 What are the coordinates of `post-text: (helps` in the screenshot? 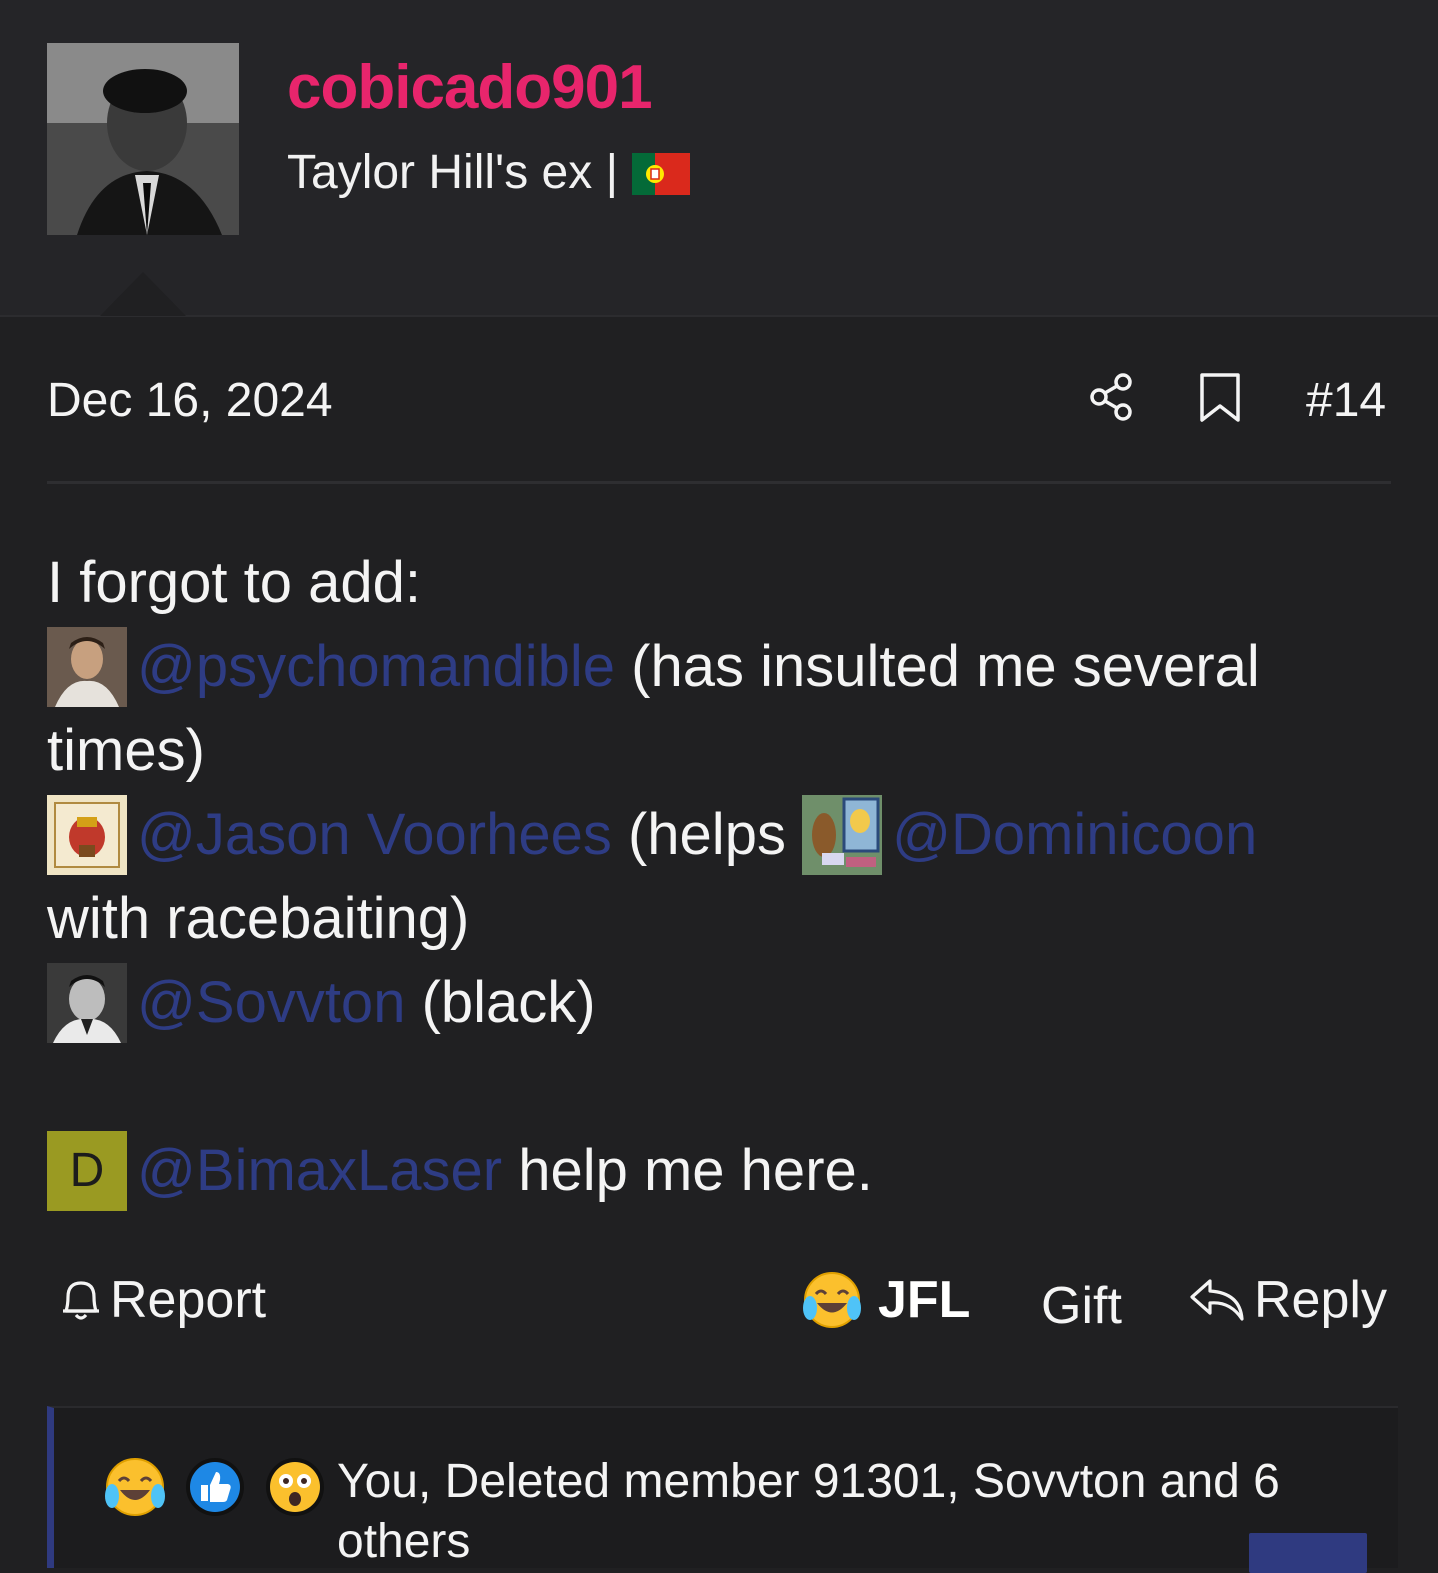 It's located at (707, 834).